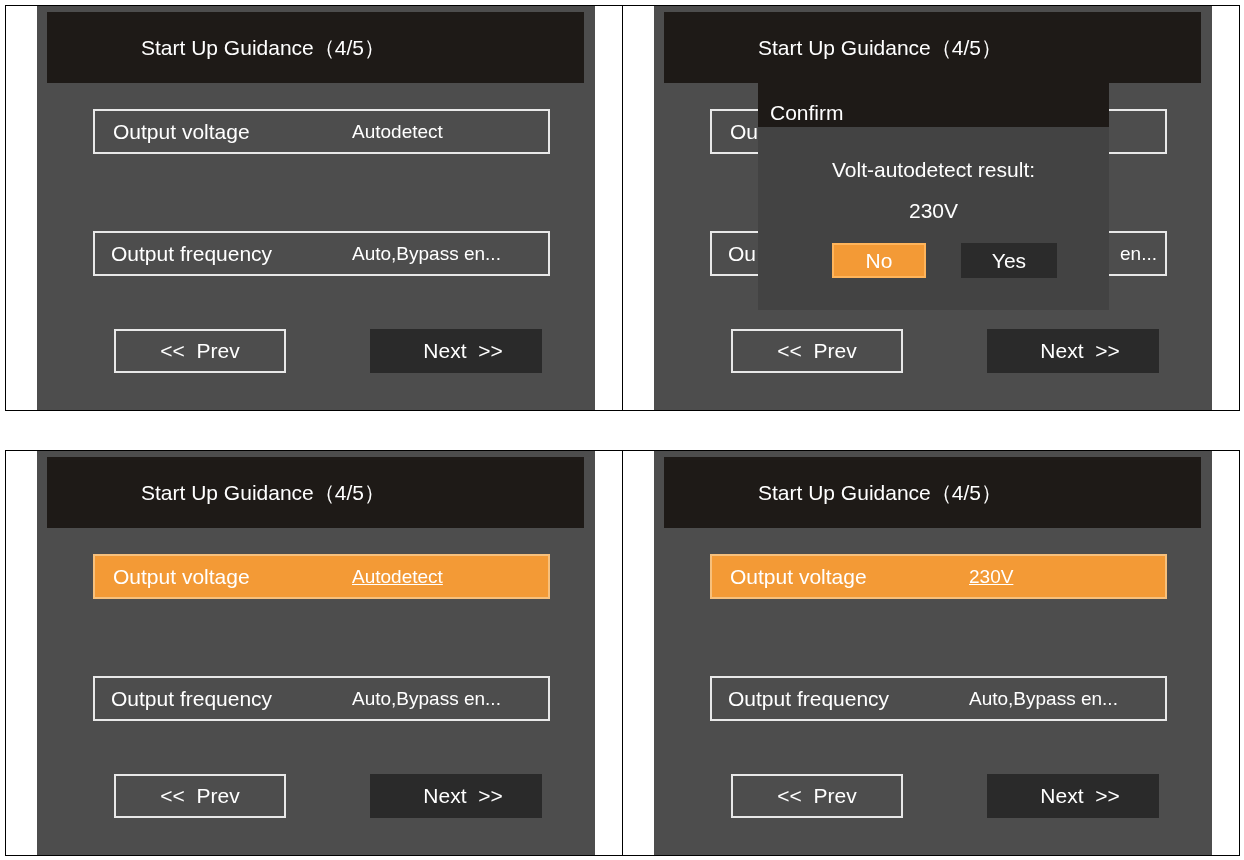  What do you see at coordinates (1009, 260) in the screenshot?
I see `dialog-button: Yes` at bounding box center [1009, 260].